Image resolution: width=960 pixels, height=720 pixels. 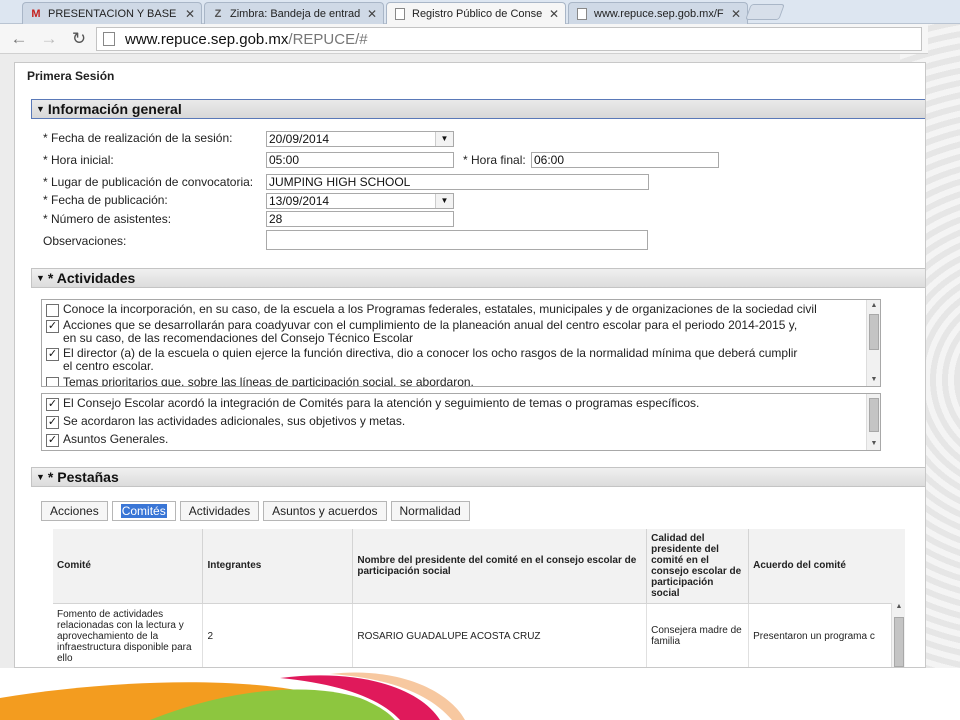 What do you see at coordinates (143, 511) in the screenshot?
I see `tab-comites: Comités` at bounding box center [143, 511].